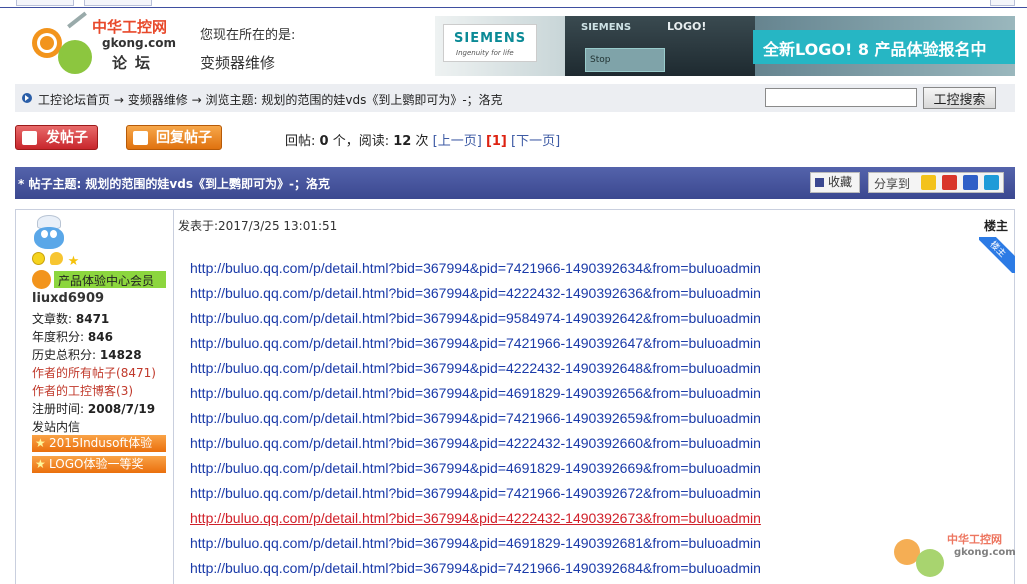  Describe the element at coordinates (959, 98) in the screenshot. I see `search-button: 工控搜索` at that location.